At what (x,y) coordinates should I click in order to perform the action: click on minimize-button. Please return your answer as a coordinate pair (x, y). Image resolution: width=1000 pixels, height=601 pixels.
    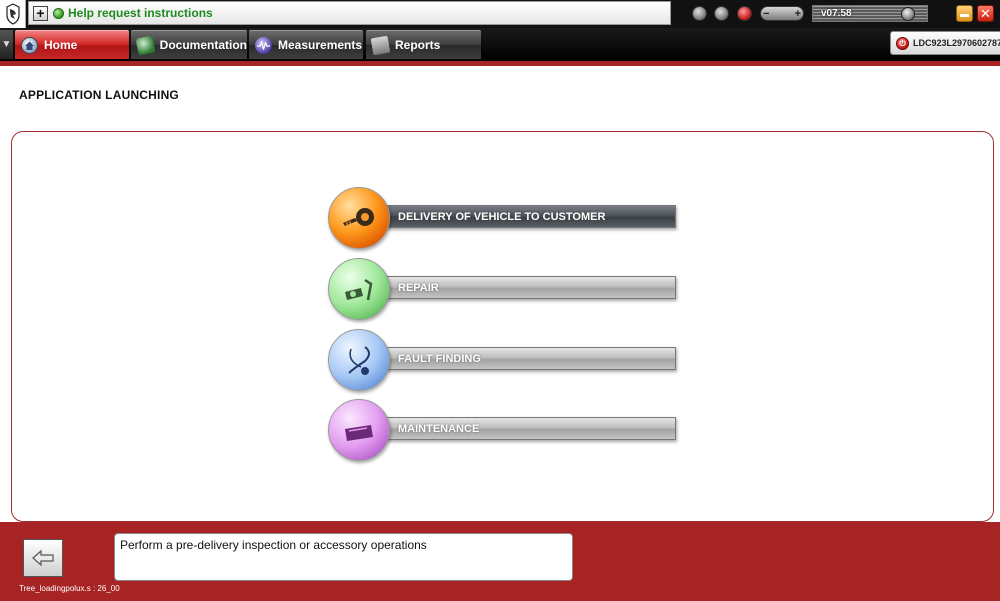
    Looking at the image, I should click on (964, 13).